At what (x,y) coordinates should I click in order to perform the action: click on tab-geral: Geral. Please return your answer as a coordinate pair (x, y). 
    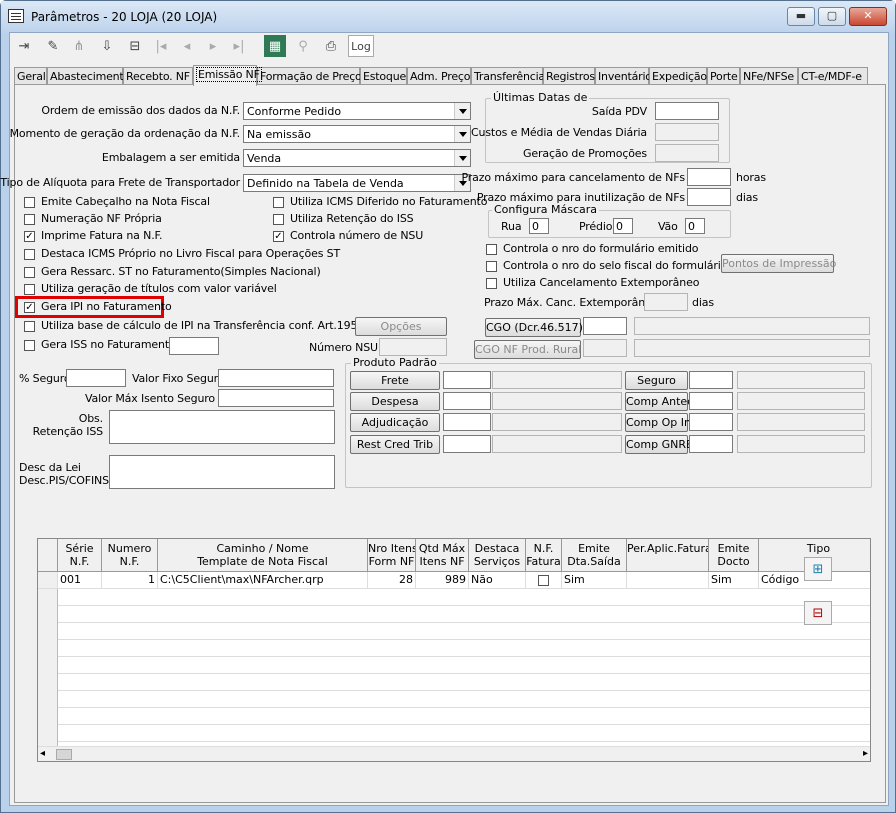
    Looking at the image, I should click on (30, 76).